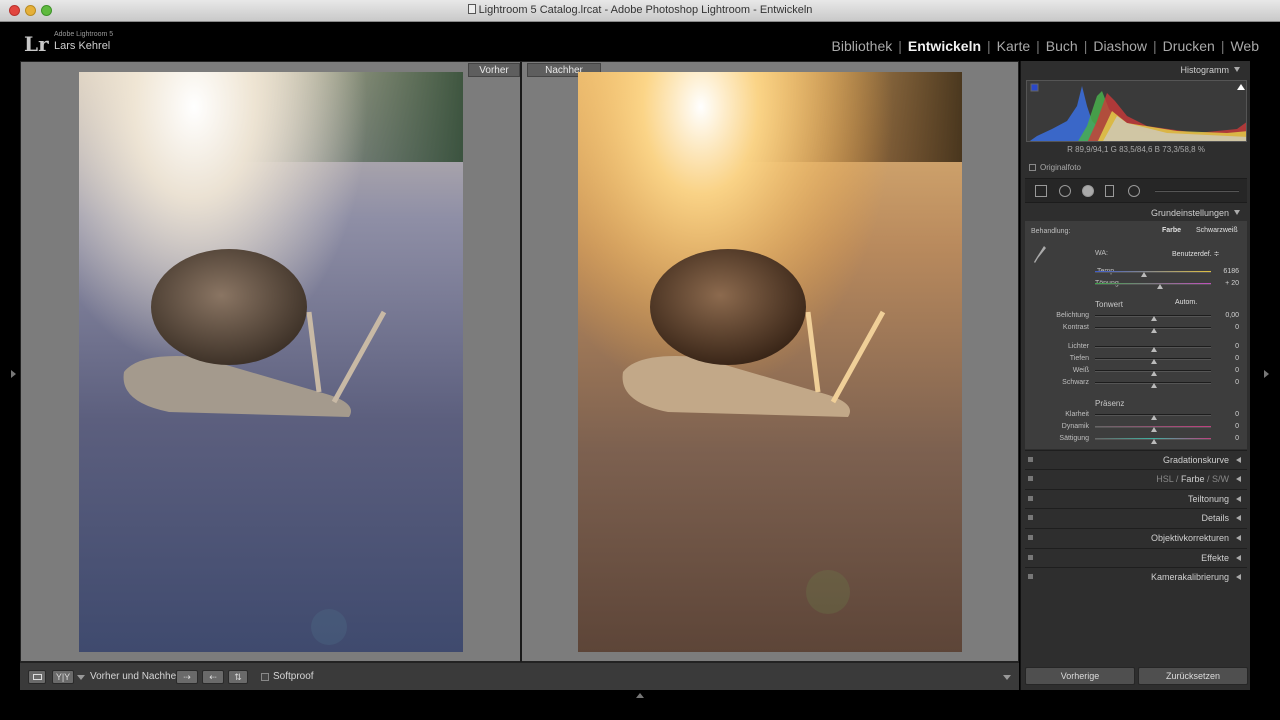 Image resolution: width=1280 pixels, height=720 pixels. What do you see at coordinates (81, 677) in the screenshot?
I see `view-mode-dropdown-icon` at bounding box center [81, 677].